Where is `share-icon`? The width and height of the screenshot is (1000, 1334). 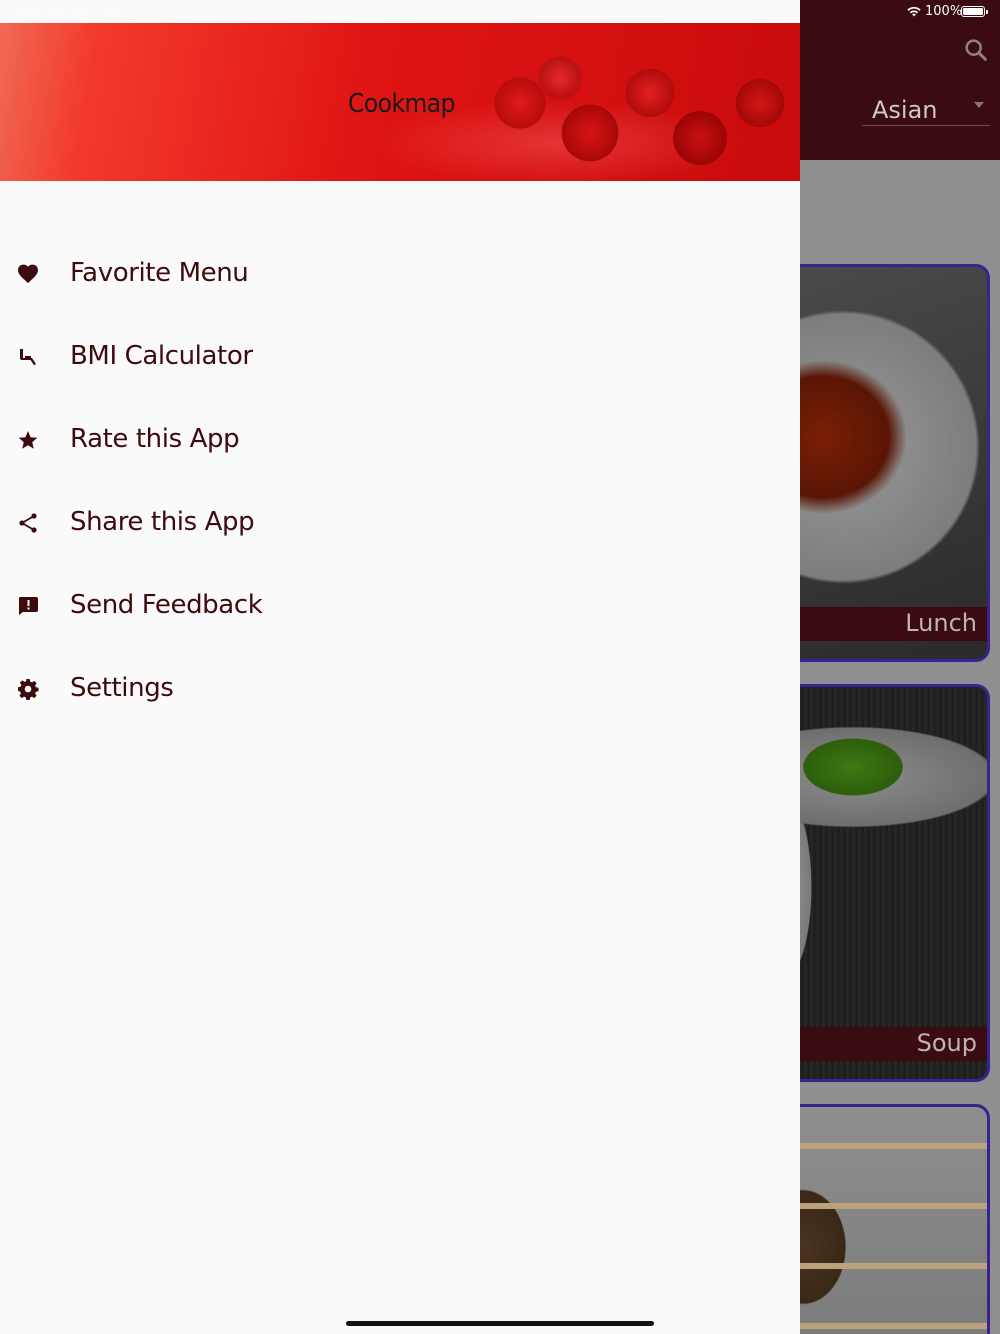 share-icon is located at coordinates (28, 523).